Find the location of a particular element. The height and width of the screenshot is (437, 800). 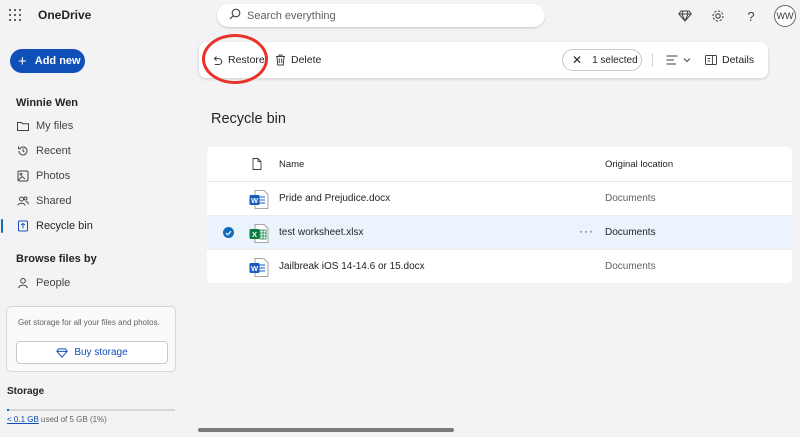

table-row: X test worksheet.xlsx ··· Documents is located at coordinates (499, 233).